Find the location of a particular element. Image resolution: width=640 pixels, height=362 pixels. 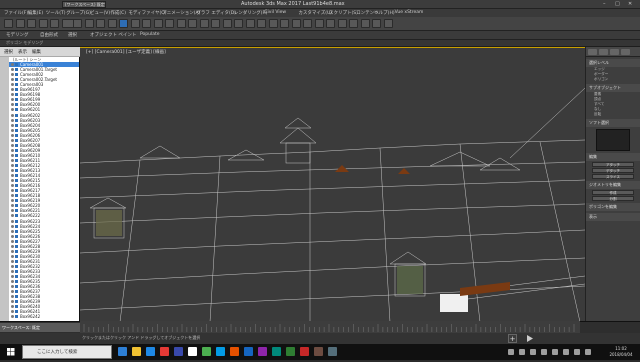

percent-snap-icon is located at coordinates (204, 23).